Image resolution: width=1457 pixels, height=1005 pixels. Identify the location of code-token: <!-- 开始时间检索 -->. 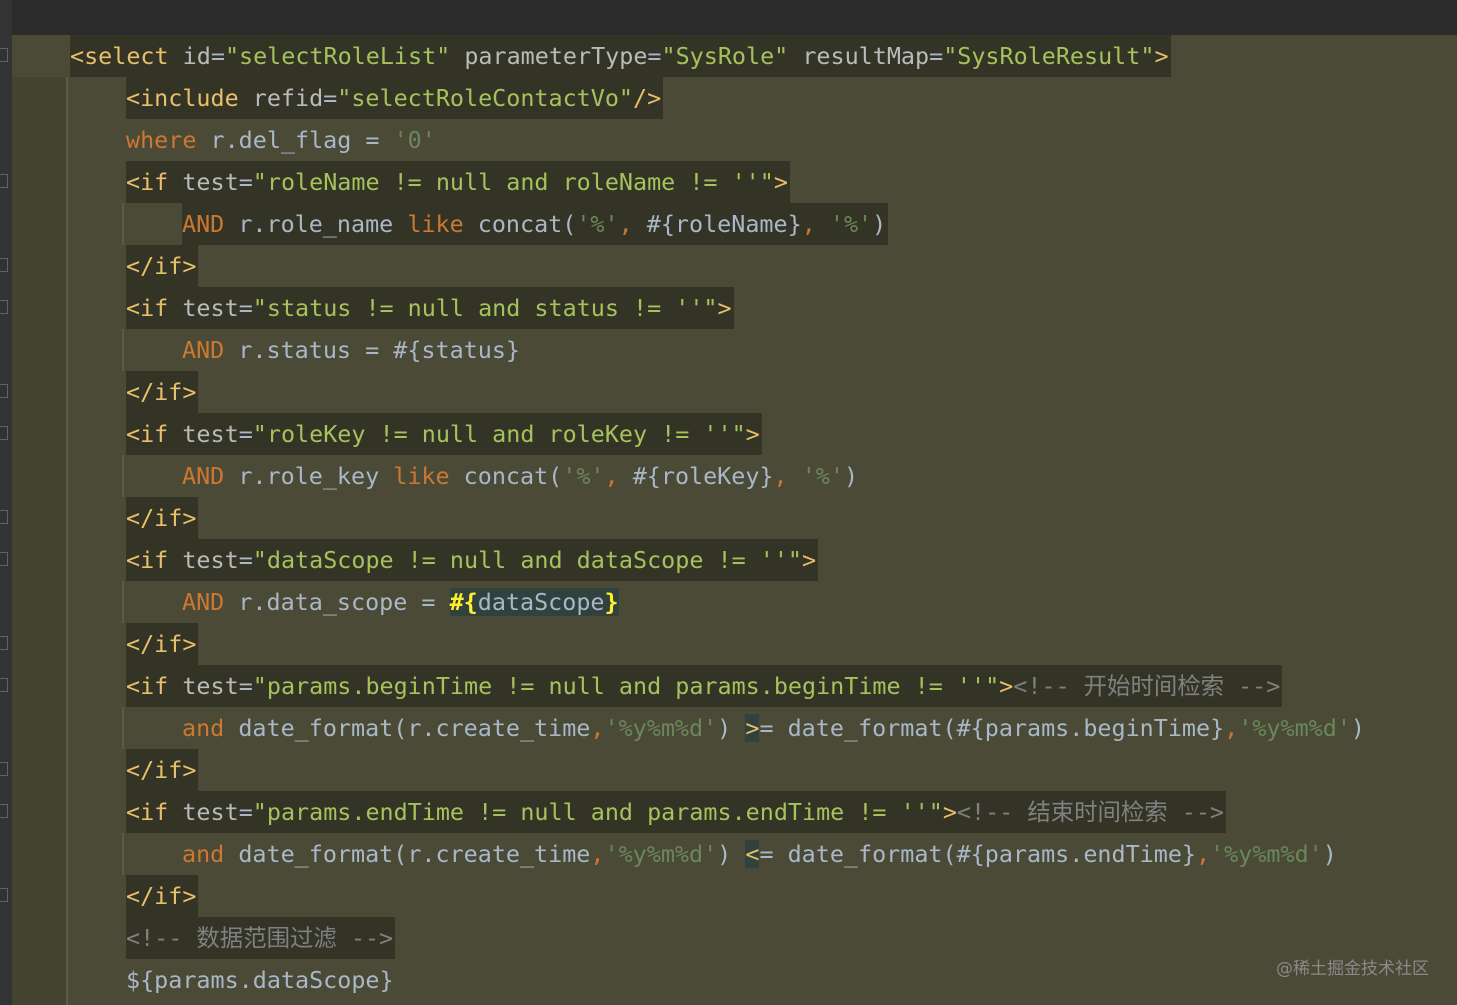
(1147, 686).